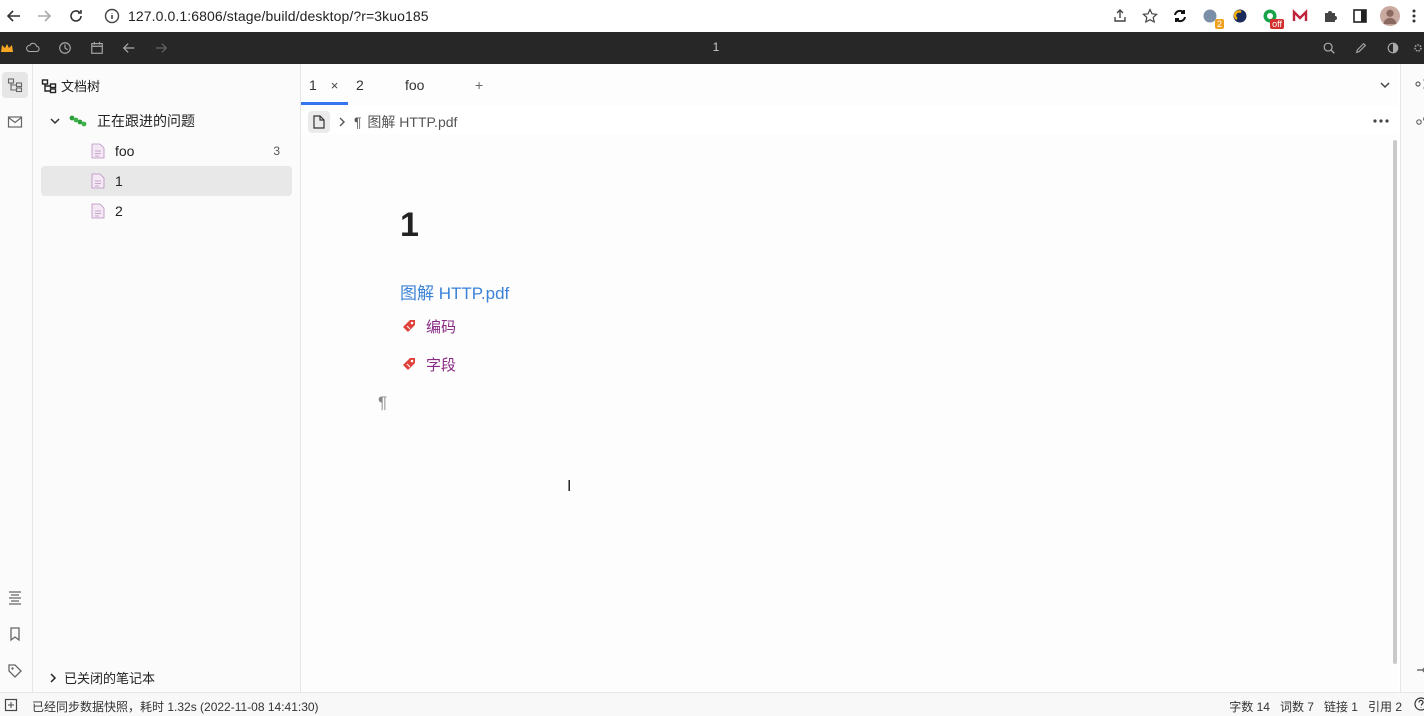  I want to click on back-arrow-icon, so click(129, 48).